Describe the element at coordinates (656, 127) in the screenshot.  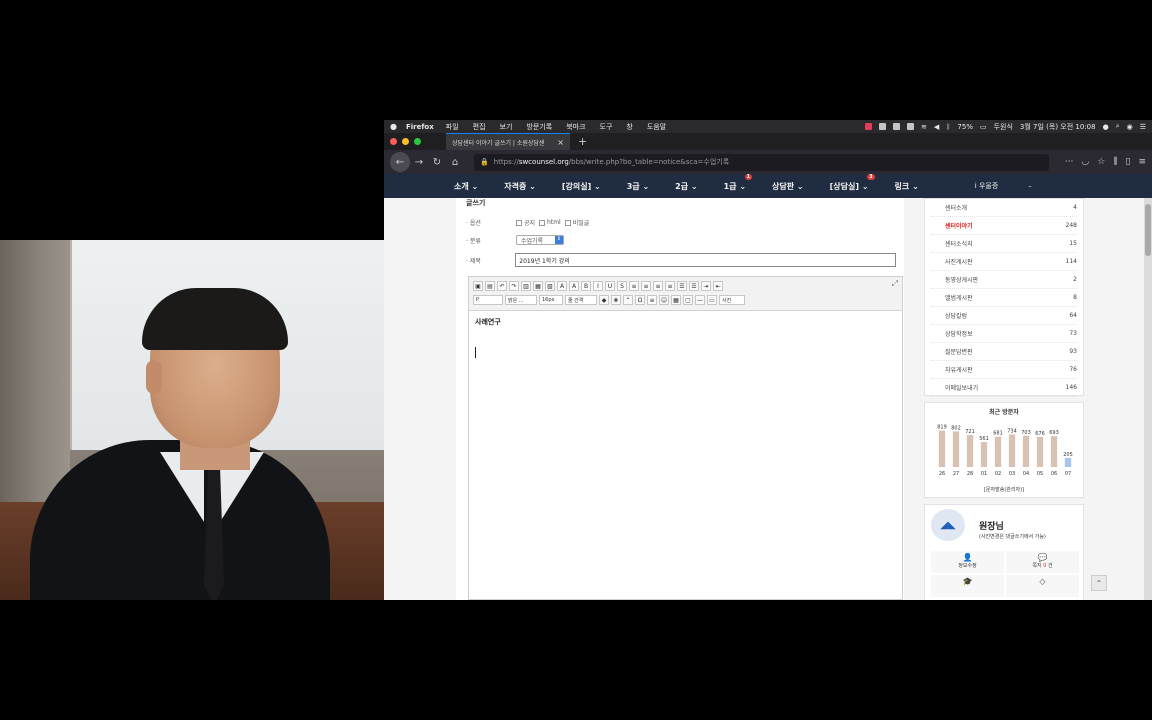
I see `menu-help: 도움말` at that location.